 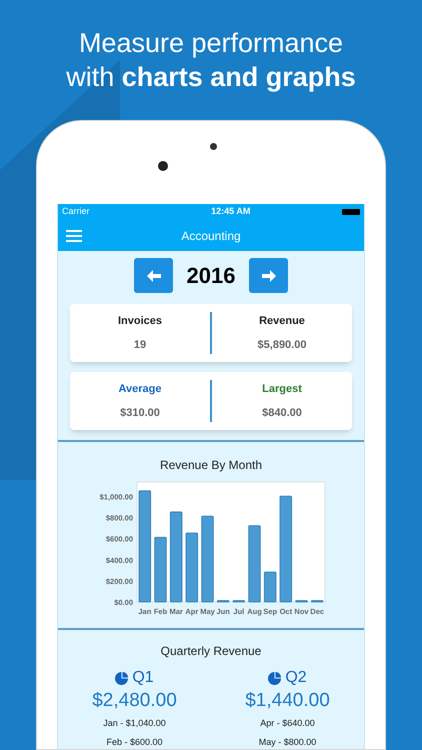 I want to click on section-title: Quarterly Revenue, so click(x=211, y=651).